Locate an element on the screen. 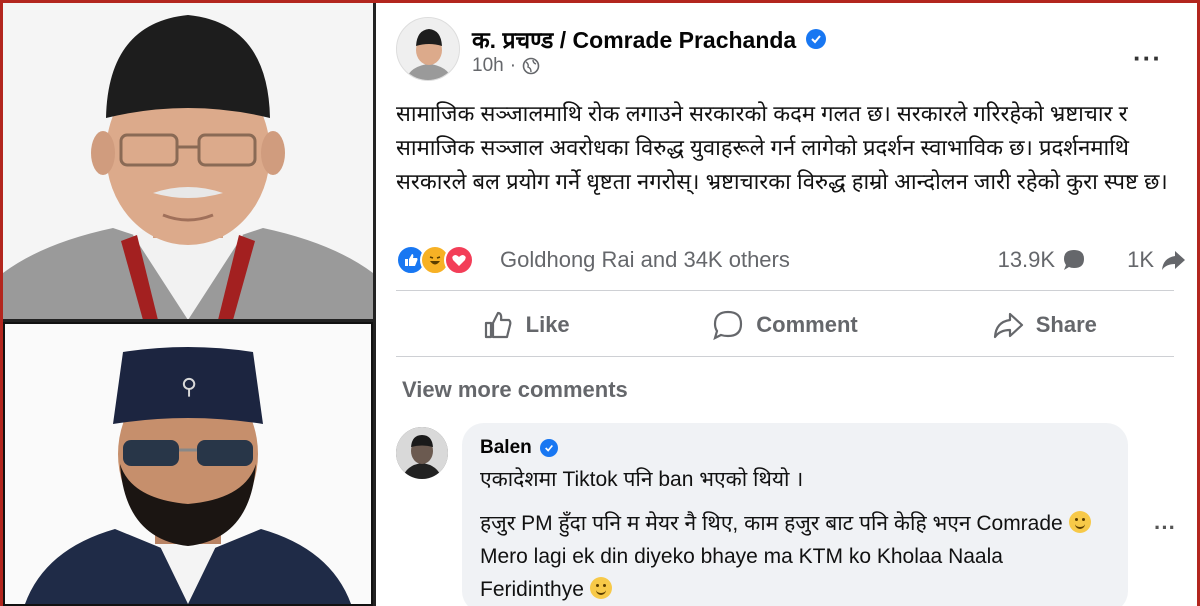 The image size is (1200, 606). share-label: Share is located at coordinates (1066, 324).